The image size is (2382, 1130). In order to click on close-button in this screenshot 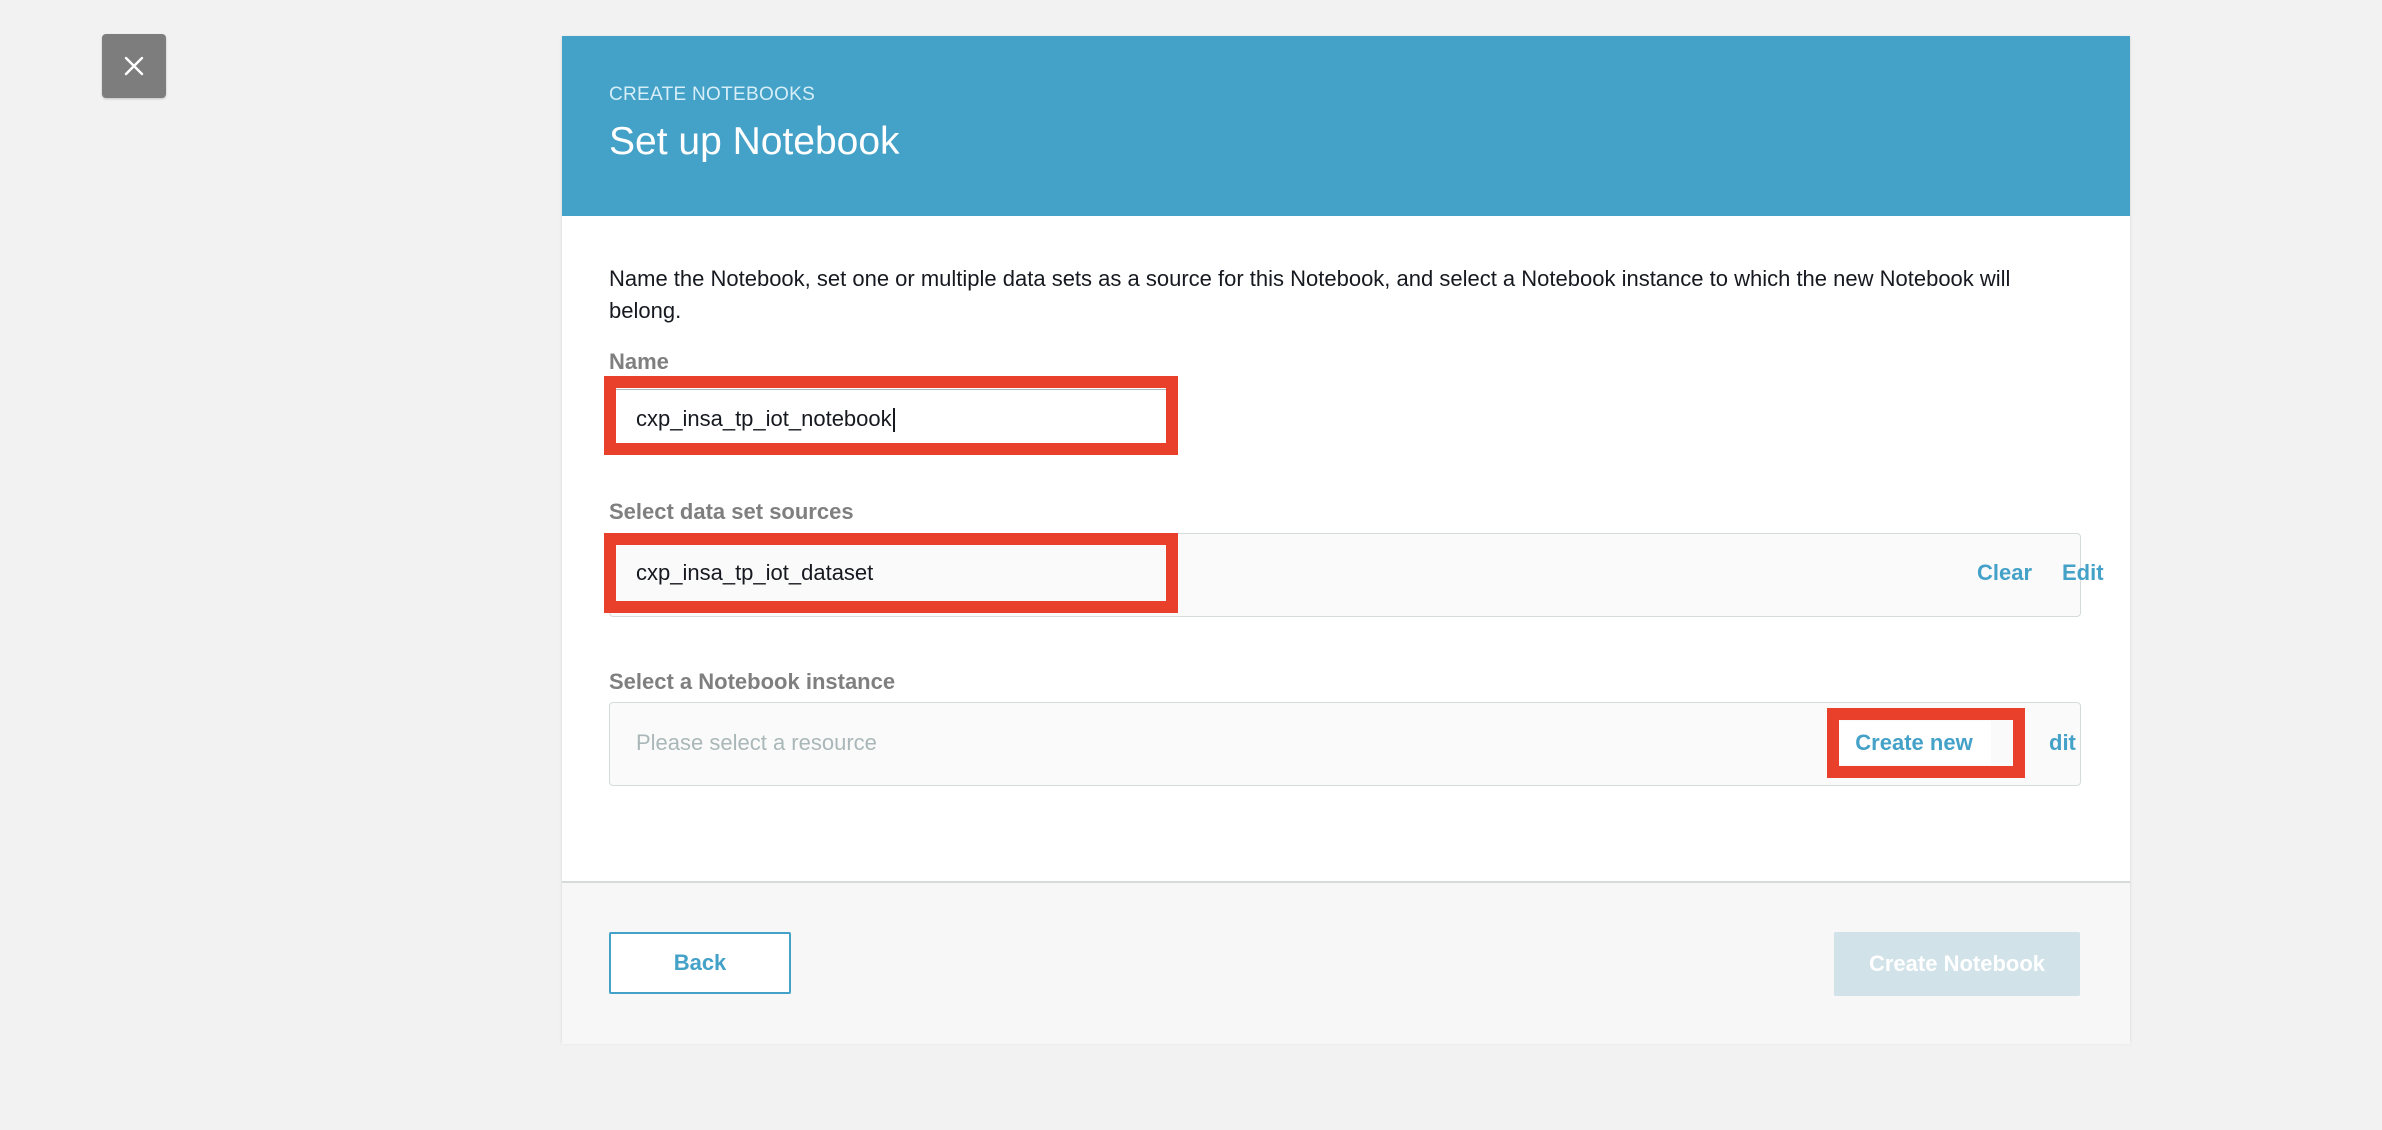, I will do `click(134, 66)`.